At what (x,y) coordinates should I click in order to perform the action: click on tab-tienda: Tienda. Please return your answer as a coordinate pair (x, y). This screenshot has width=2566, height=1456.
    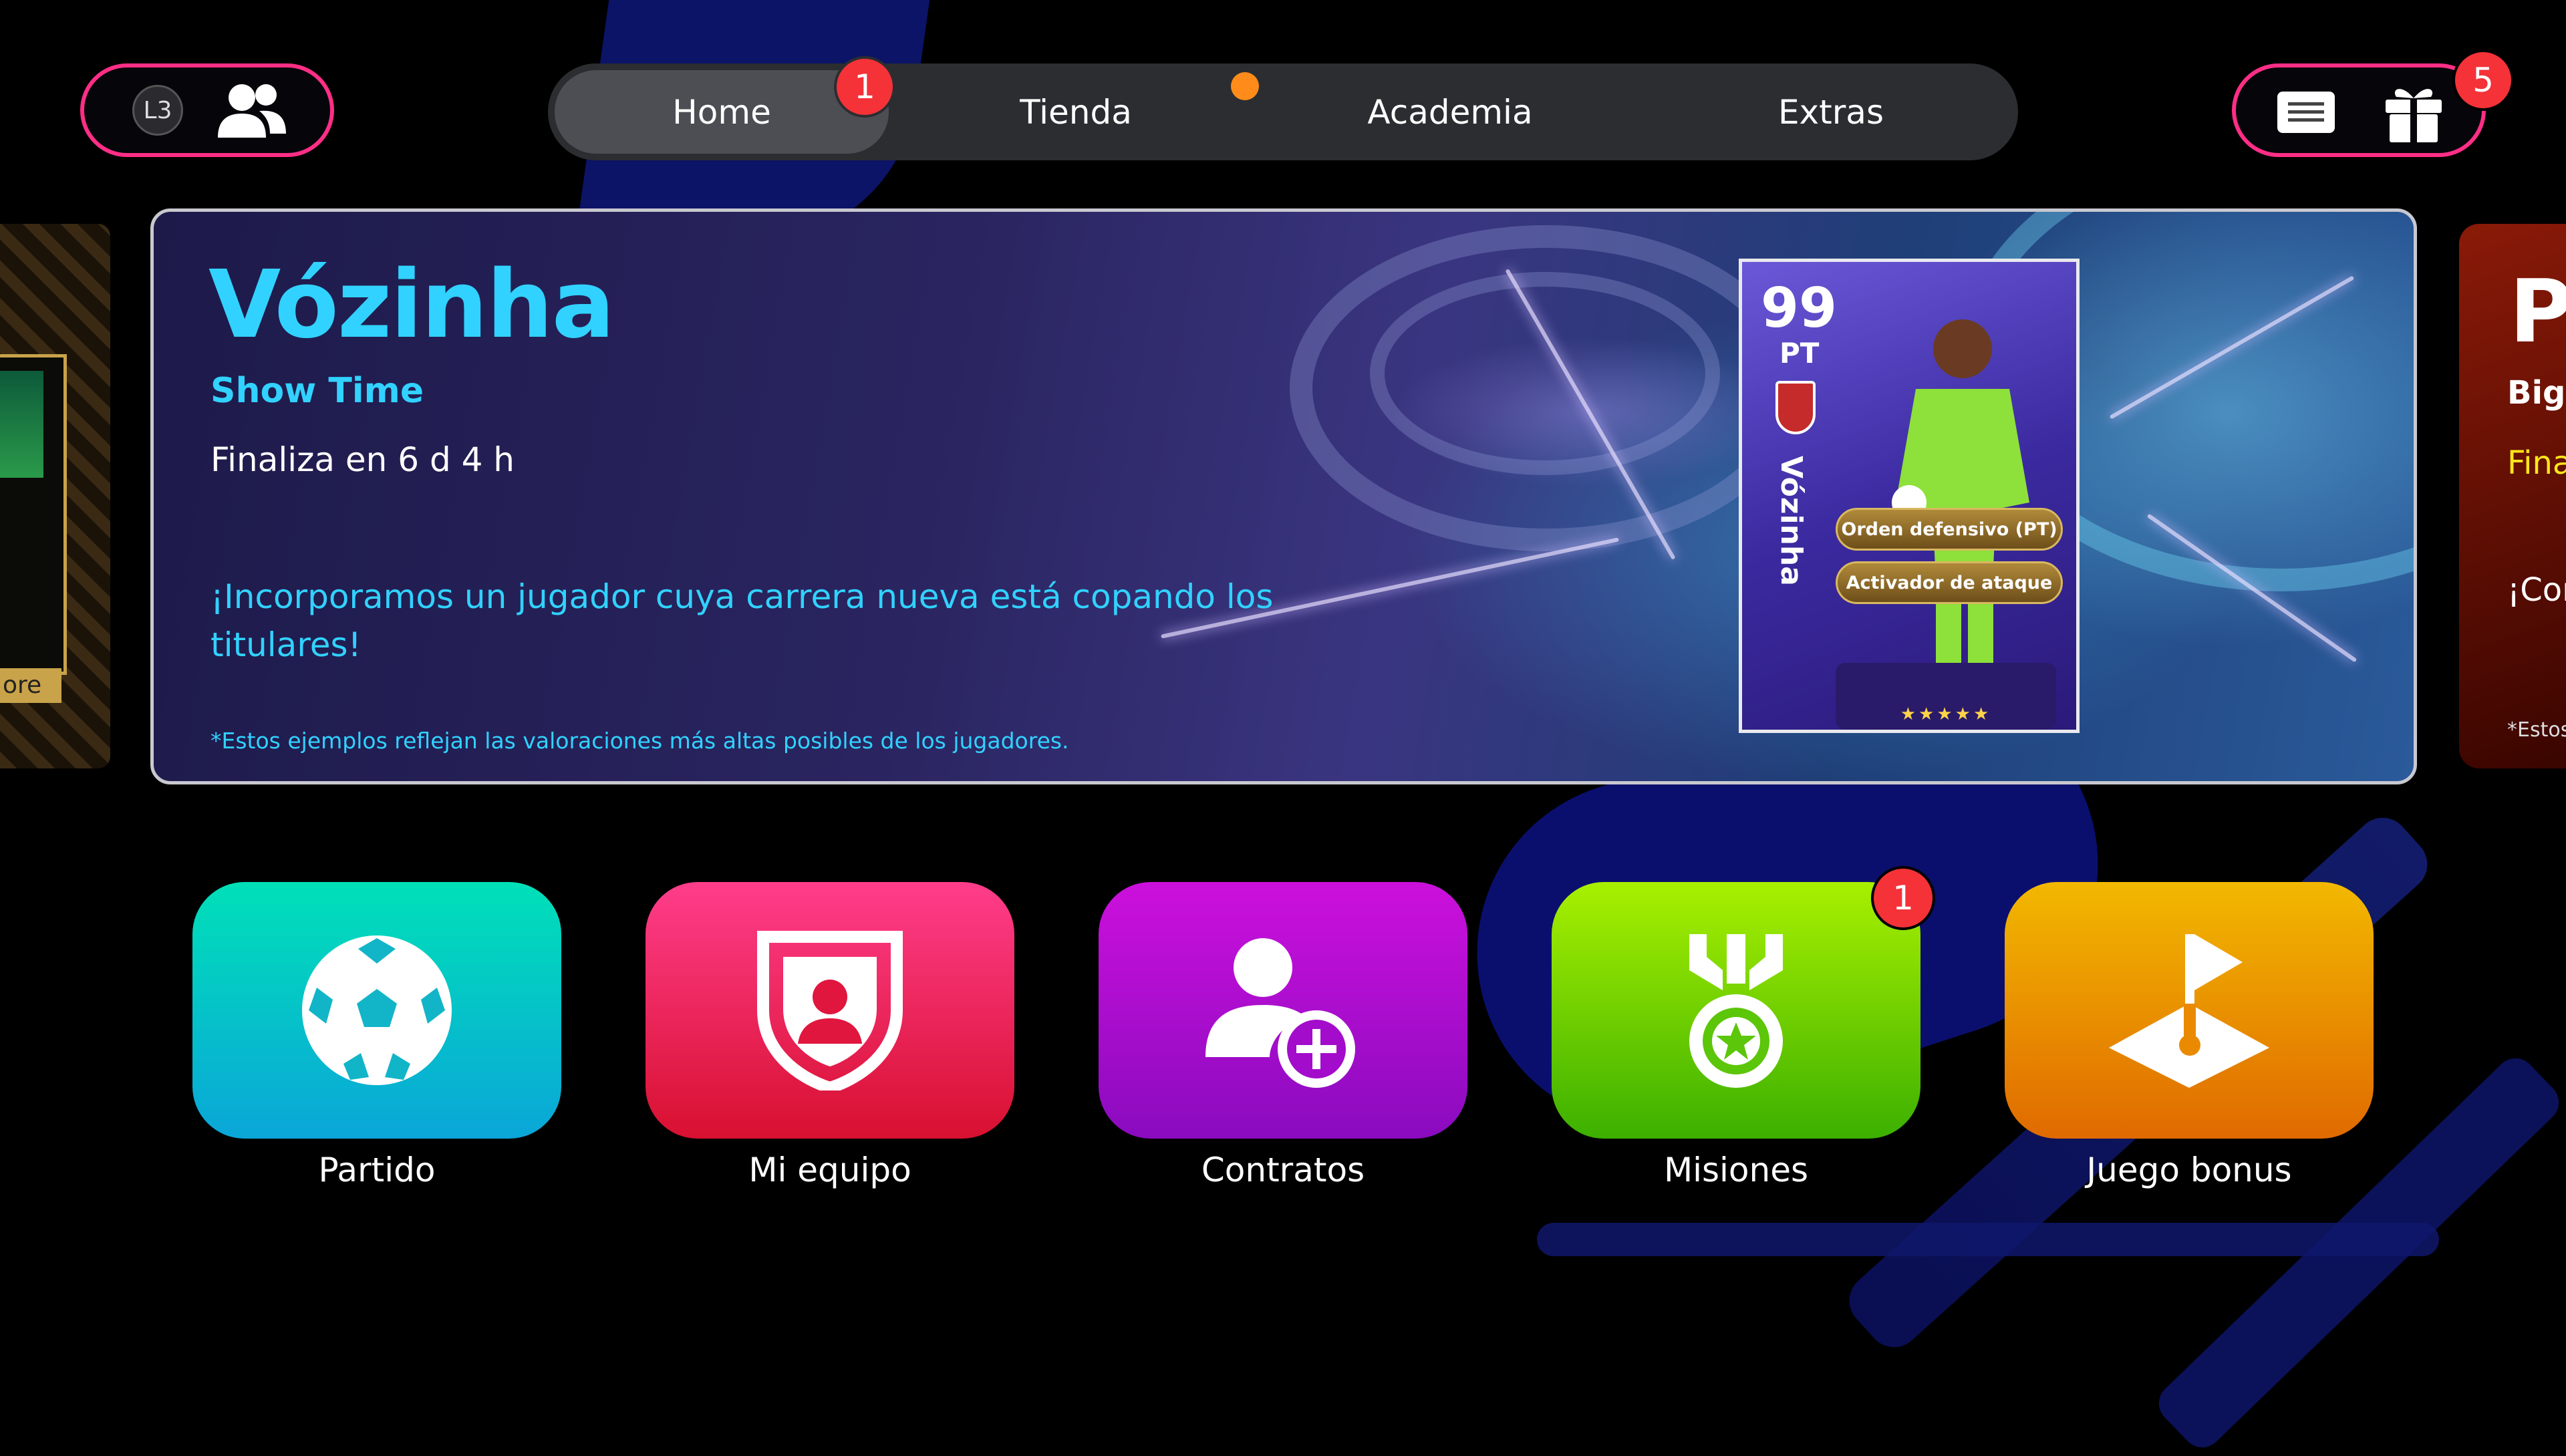
    Looking at the image, I should click on (1076, 112).